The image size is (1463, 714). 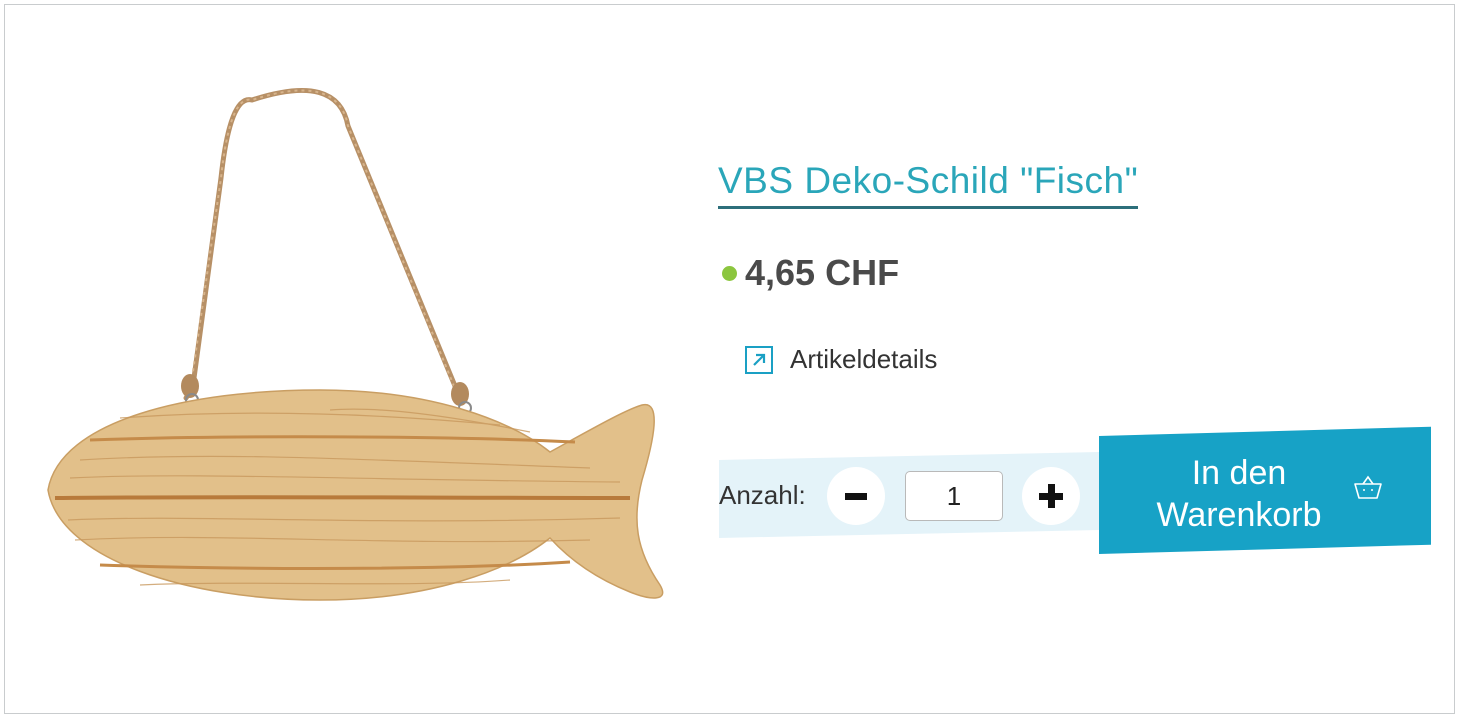 I want to click on add-to-cart-label-line2: Warenkorb, so click(x=1239, y=515).